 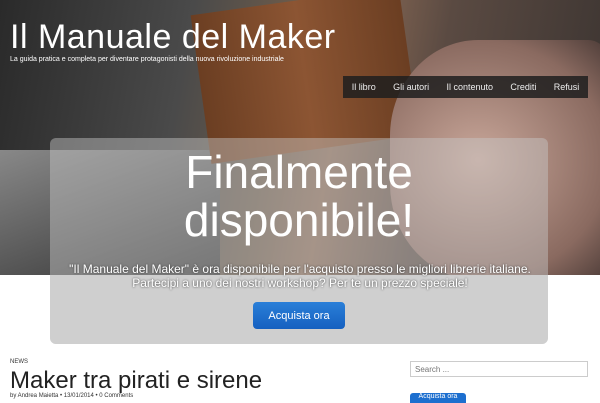 What do you see at coordinates (19, 362) in the screenshot?
I see `post-category: NEWS` at bounding box center [19, 362].